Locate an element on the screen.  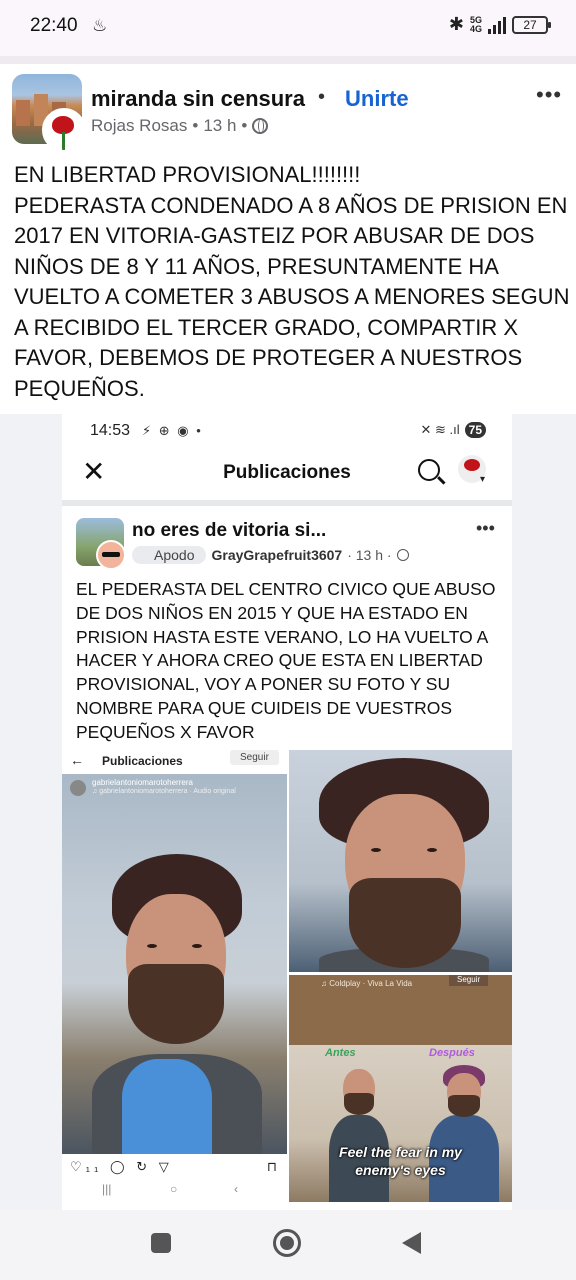
user-avatar is located at coordinates (64, 130).